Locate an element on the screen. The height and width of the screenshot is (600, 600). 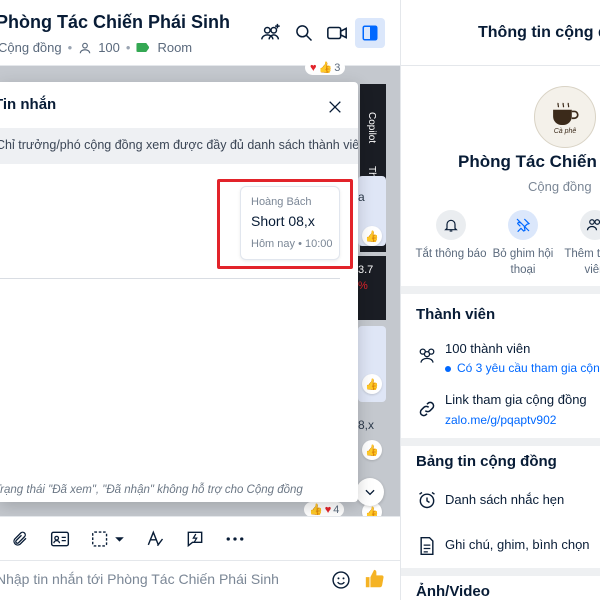
coffee-cup-icon is located at coordinates (566, 113).